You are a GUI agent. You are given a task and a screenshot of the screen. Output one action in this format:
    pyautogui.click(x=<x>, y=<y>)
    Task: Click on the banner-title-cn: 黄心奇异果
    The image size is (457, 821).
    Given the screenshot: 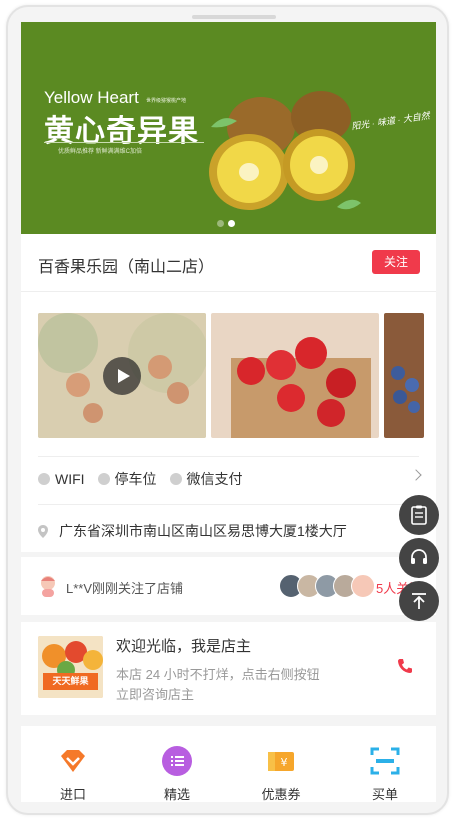 What is the action you would take?
    pyautogui.click(x=121, y=131)
    